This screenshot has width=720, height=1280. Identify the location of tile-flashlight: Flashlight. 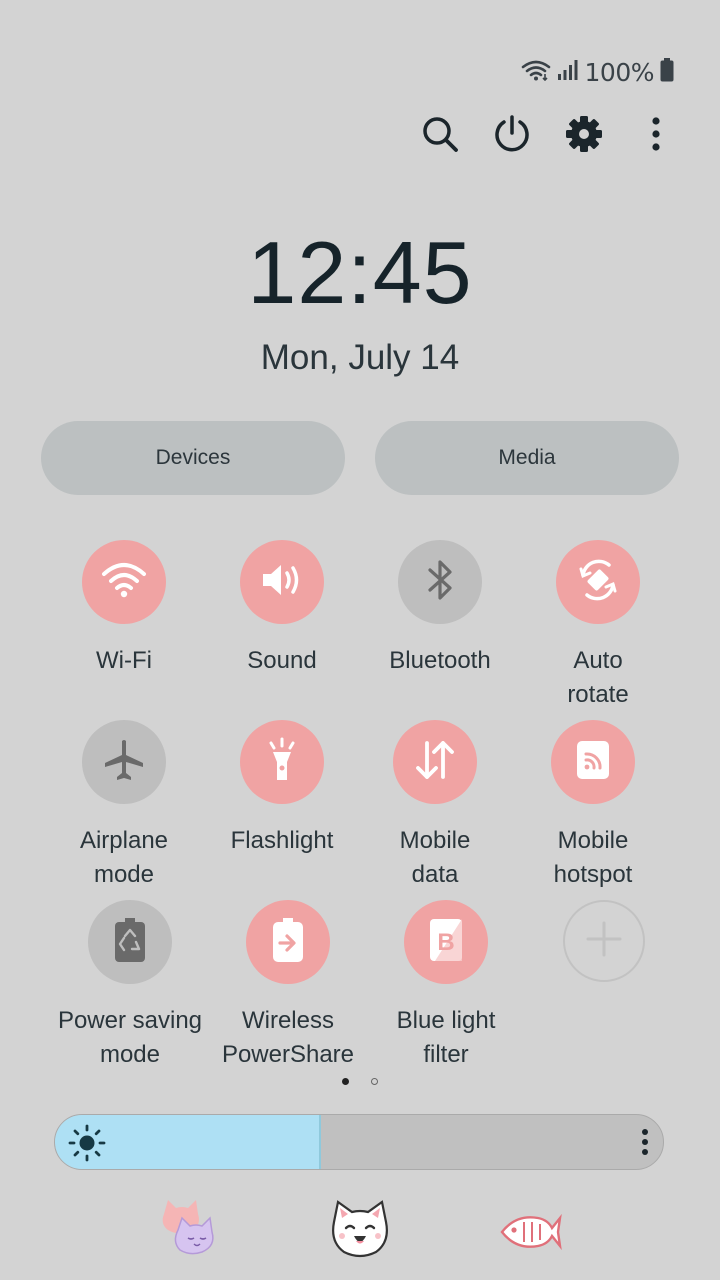
(282, 789).